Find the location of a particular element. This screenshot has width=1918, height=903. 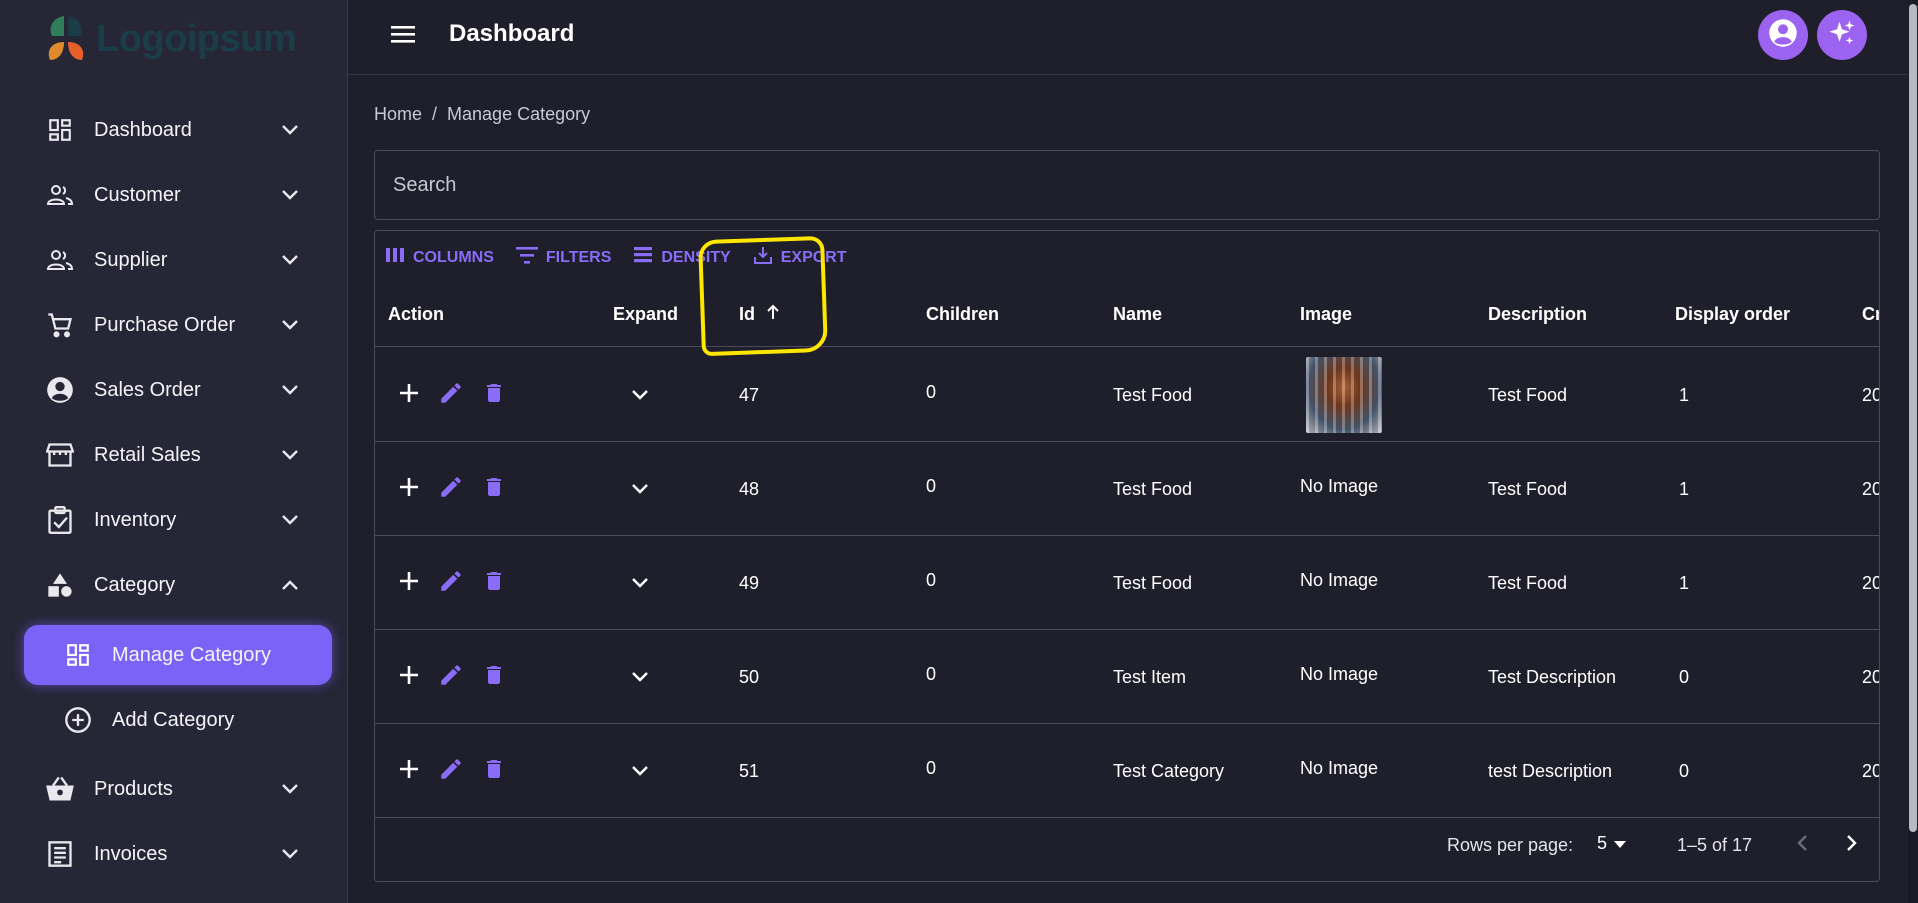

cell-id: 47 is located at coordinates (749, 394).